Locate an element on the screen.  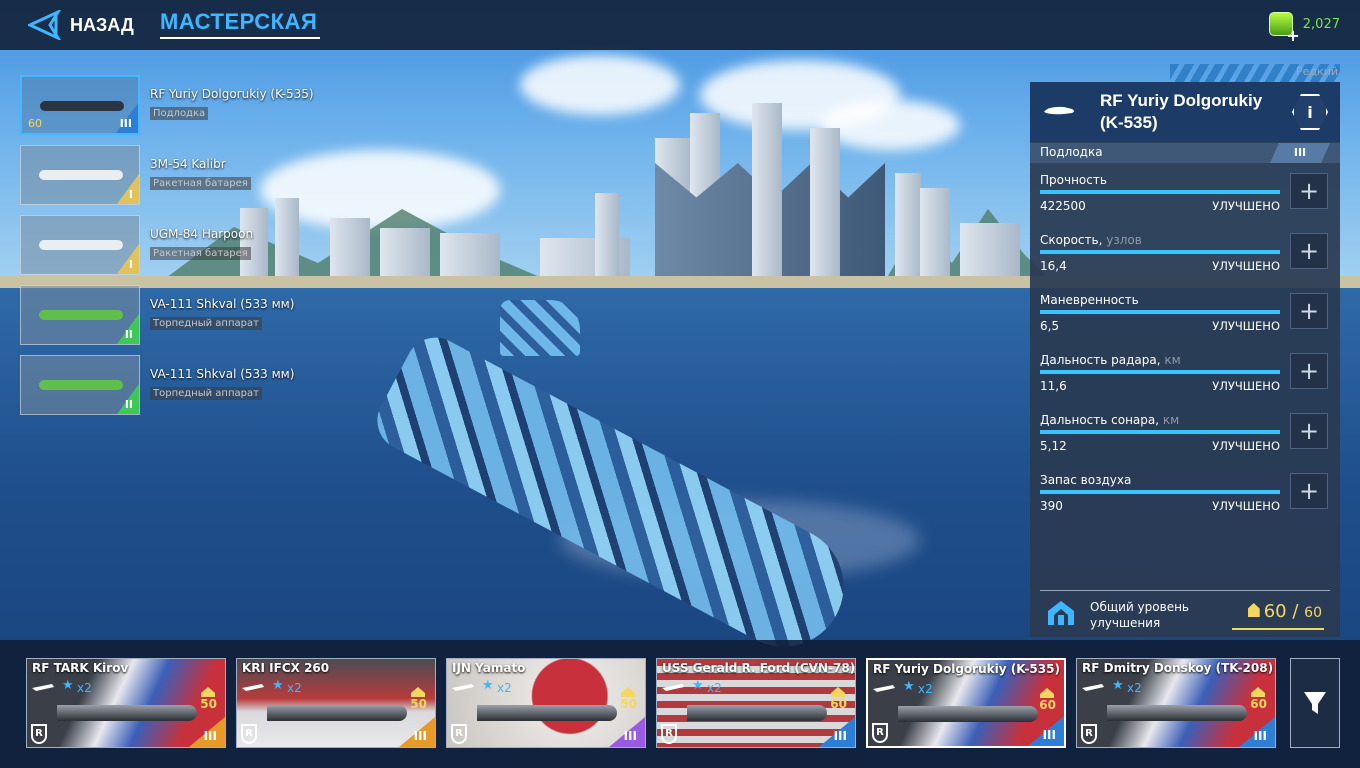
ship-card-name: RF Dmitry Donskoy (TK-208) is located at coordinates (1178, 668).